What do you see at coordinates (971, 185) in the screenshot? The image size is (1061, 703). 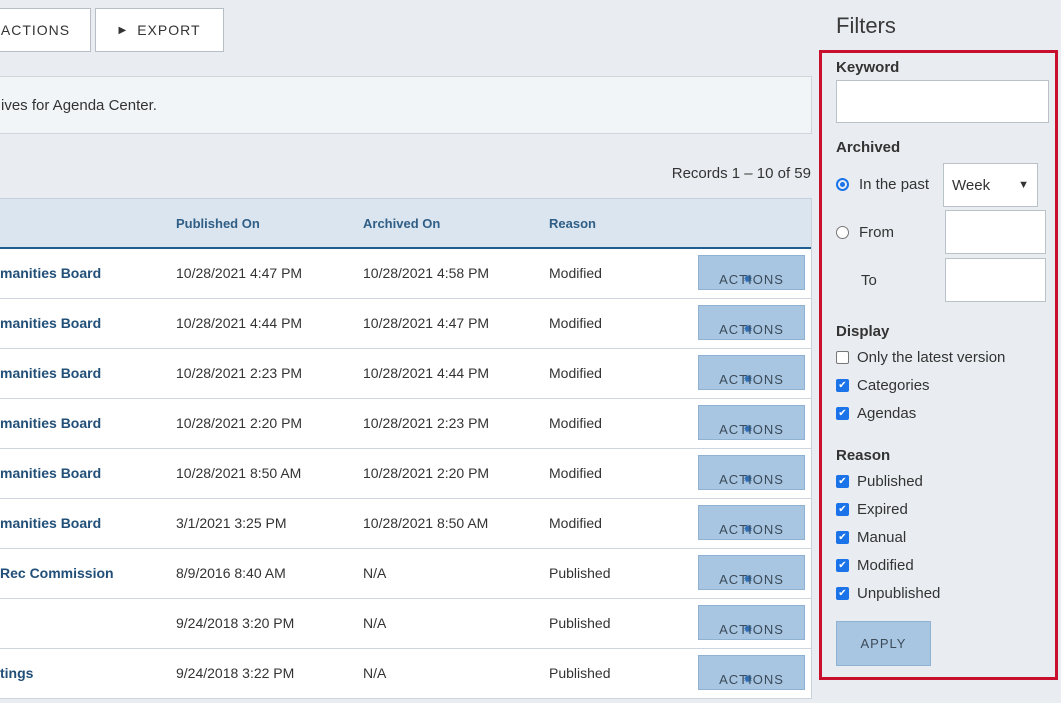 I see `period-value: Week` at bounding box center [971, 185].